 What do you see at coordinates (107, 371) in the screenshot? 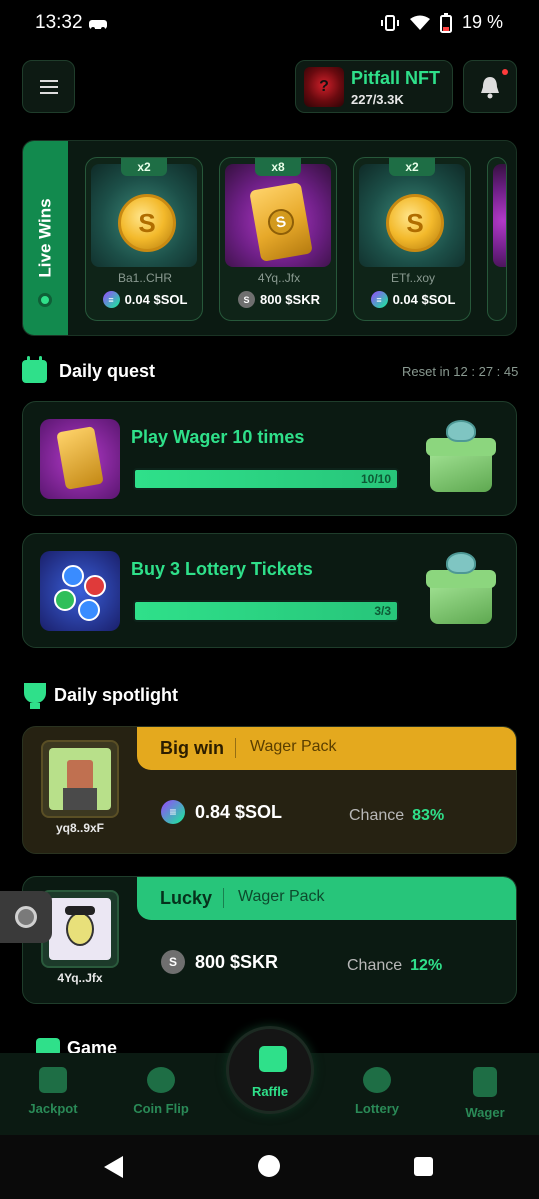
I see `daily-quest-title: Daily quest` at bounding box center [107, 371].